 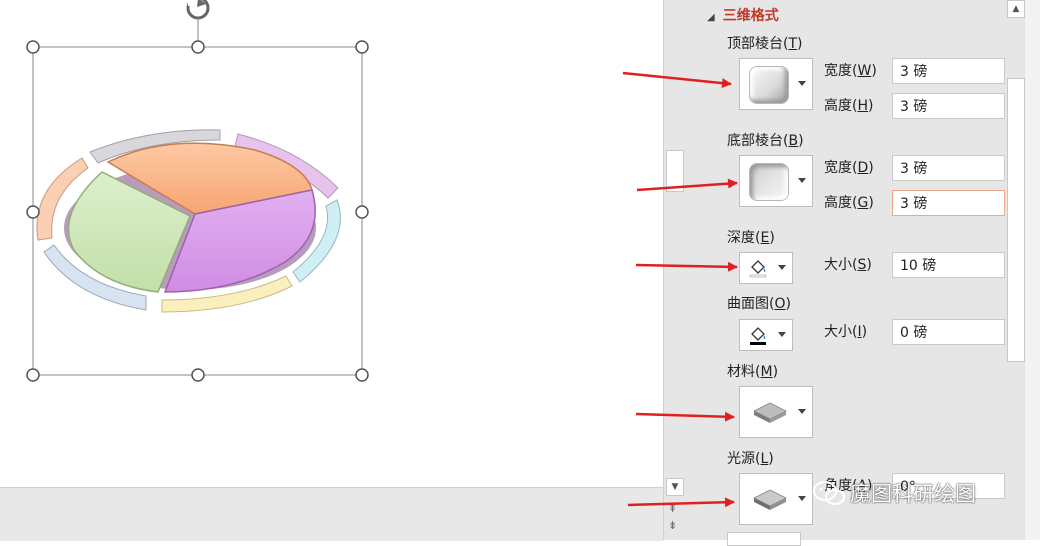 I want to click on wechat-icon, so click(x=829, y=493).